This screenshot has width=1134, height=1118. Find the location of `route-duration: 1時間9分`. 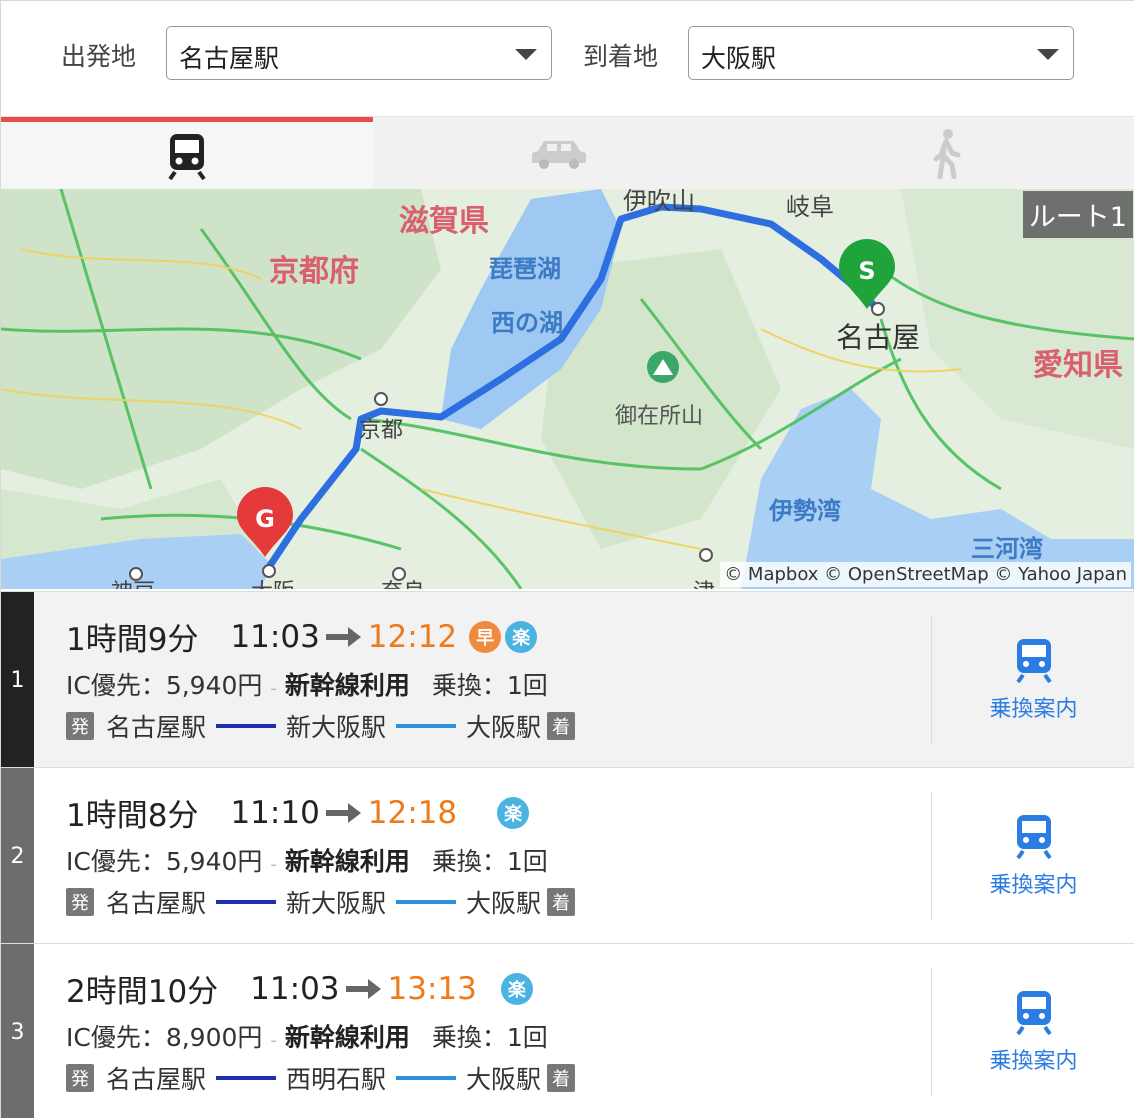

route-duration: 1時間9分 is located at coordinates (132, 640).